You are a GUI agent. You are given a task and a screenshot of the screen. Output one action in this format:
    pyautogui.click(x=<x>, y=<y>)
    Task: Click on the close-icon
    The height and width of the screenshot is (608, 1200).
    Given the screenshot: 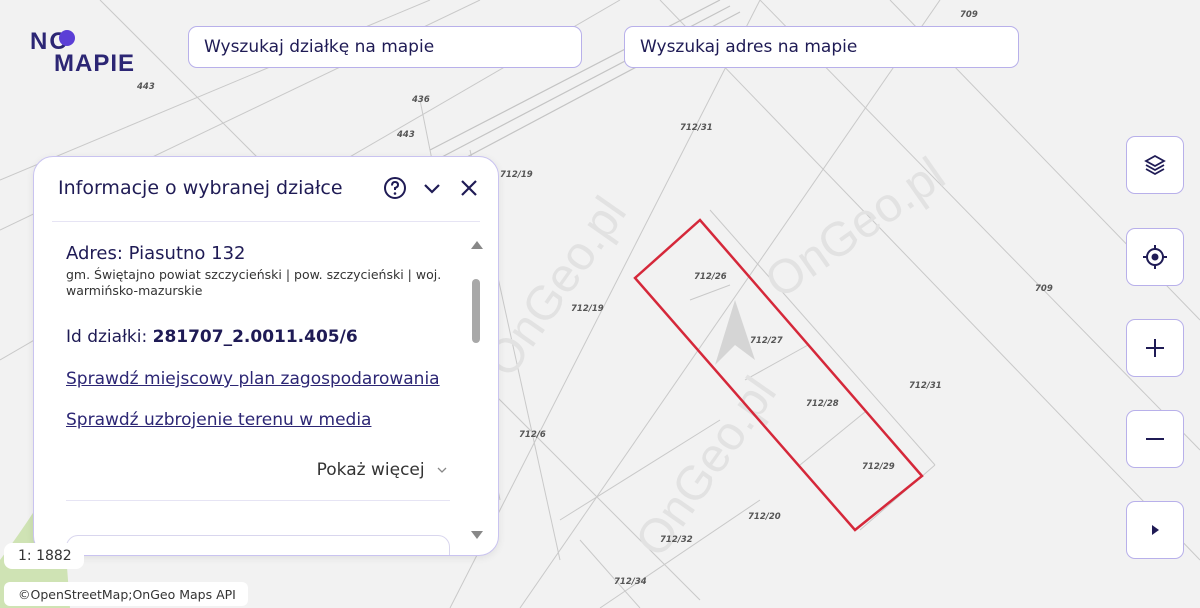 What is the action you would take?
    pyautogui.click(x=469, y=188)
    